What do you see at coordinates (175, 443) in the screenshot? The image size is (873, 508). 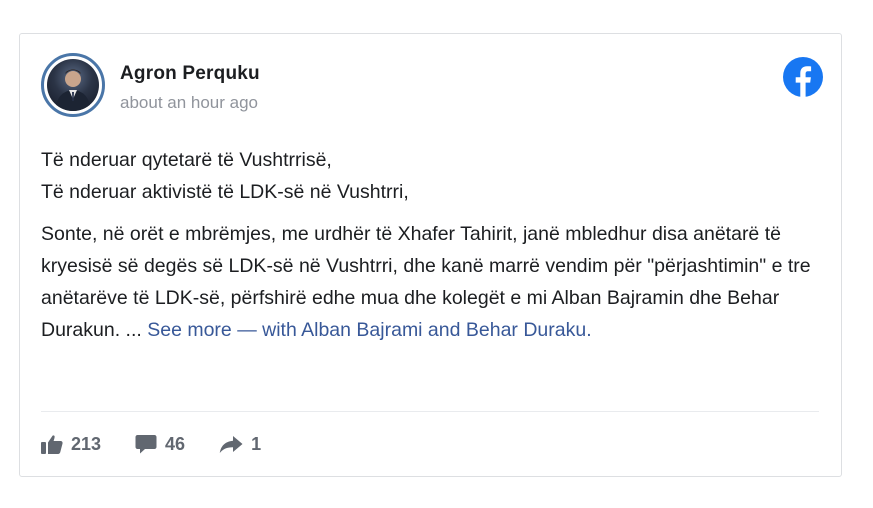 I see `comments-count: 46` at bounding box center [175, 443].